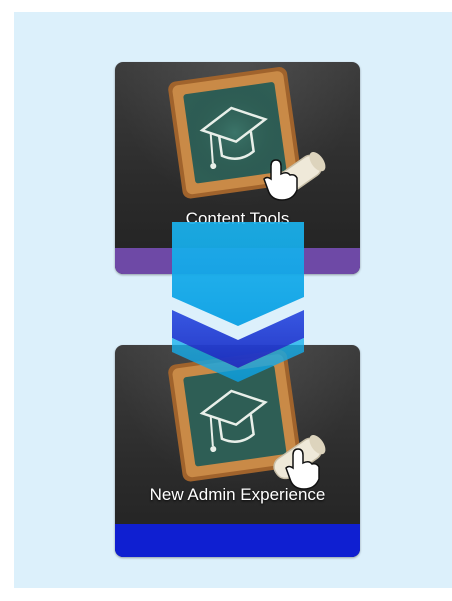  What do you see at coordinates (238, 302) in the screenshot?
I see `chevron-down-arrows-icon` at bounding box center [238, 302].